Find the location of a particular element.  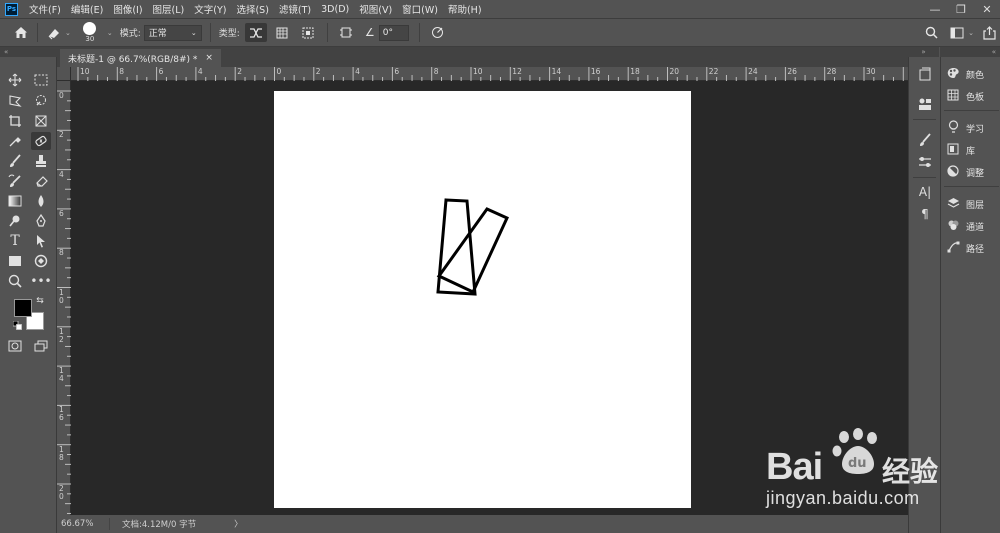

menu-window: 窗口(W) is located at coordinates (420, 9).